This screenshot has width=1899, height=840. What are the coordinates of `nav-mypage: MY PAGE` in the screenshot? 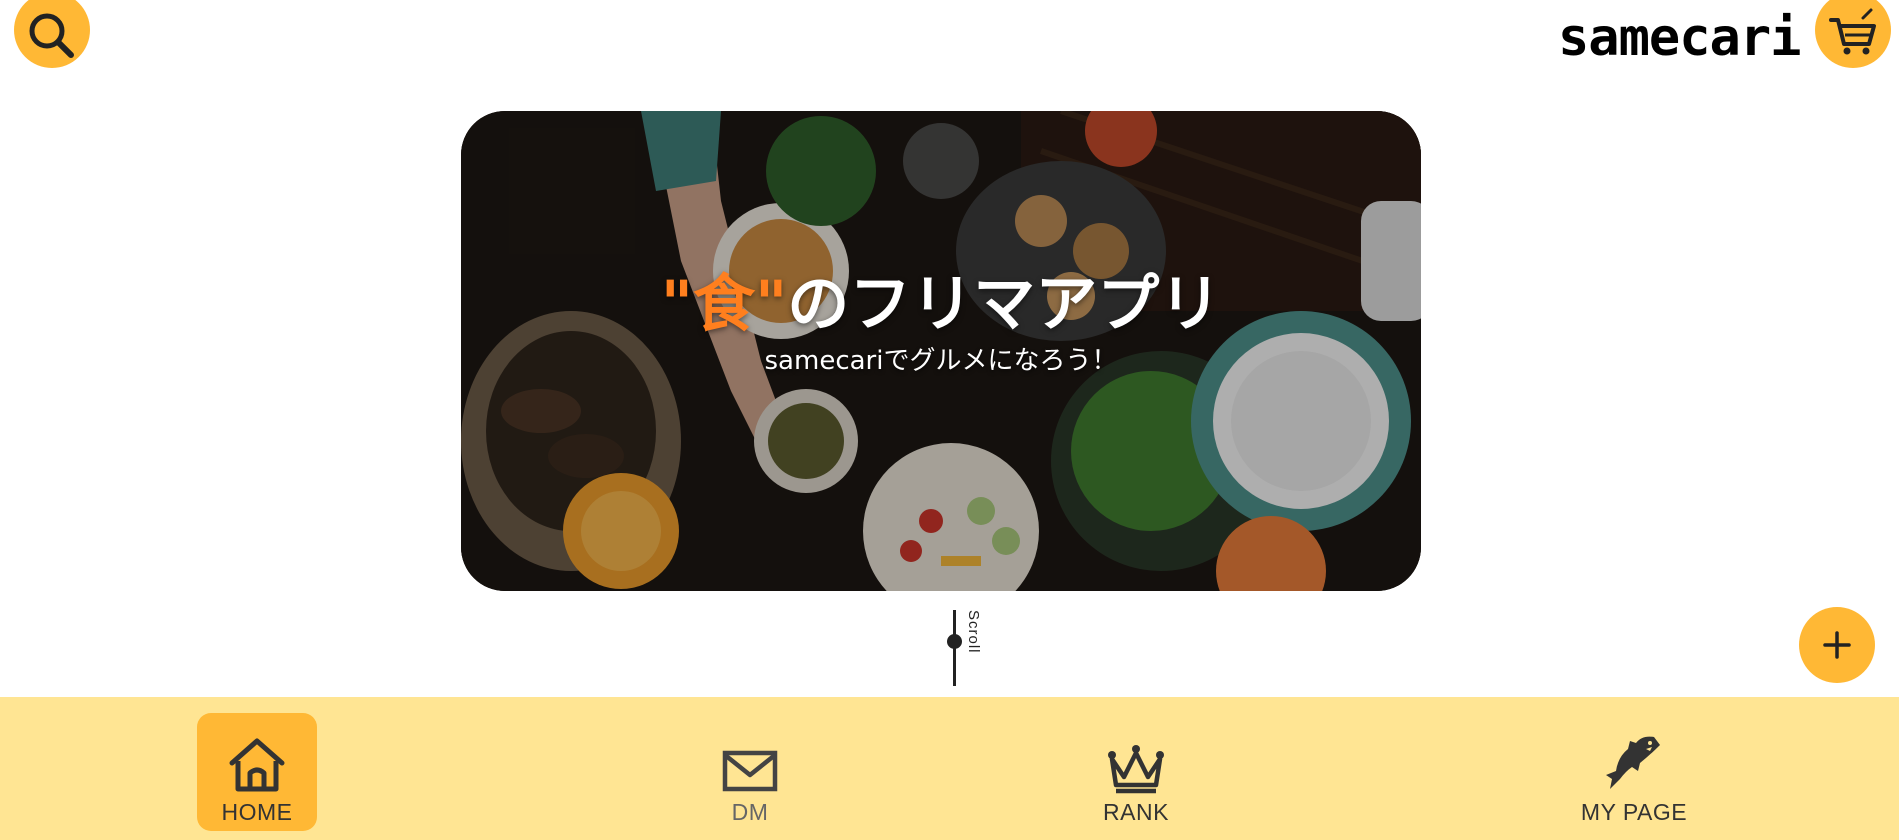 It's located at (1634, 772).